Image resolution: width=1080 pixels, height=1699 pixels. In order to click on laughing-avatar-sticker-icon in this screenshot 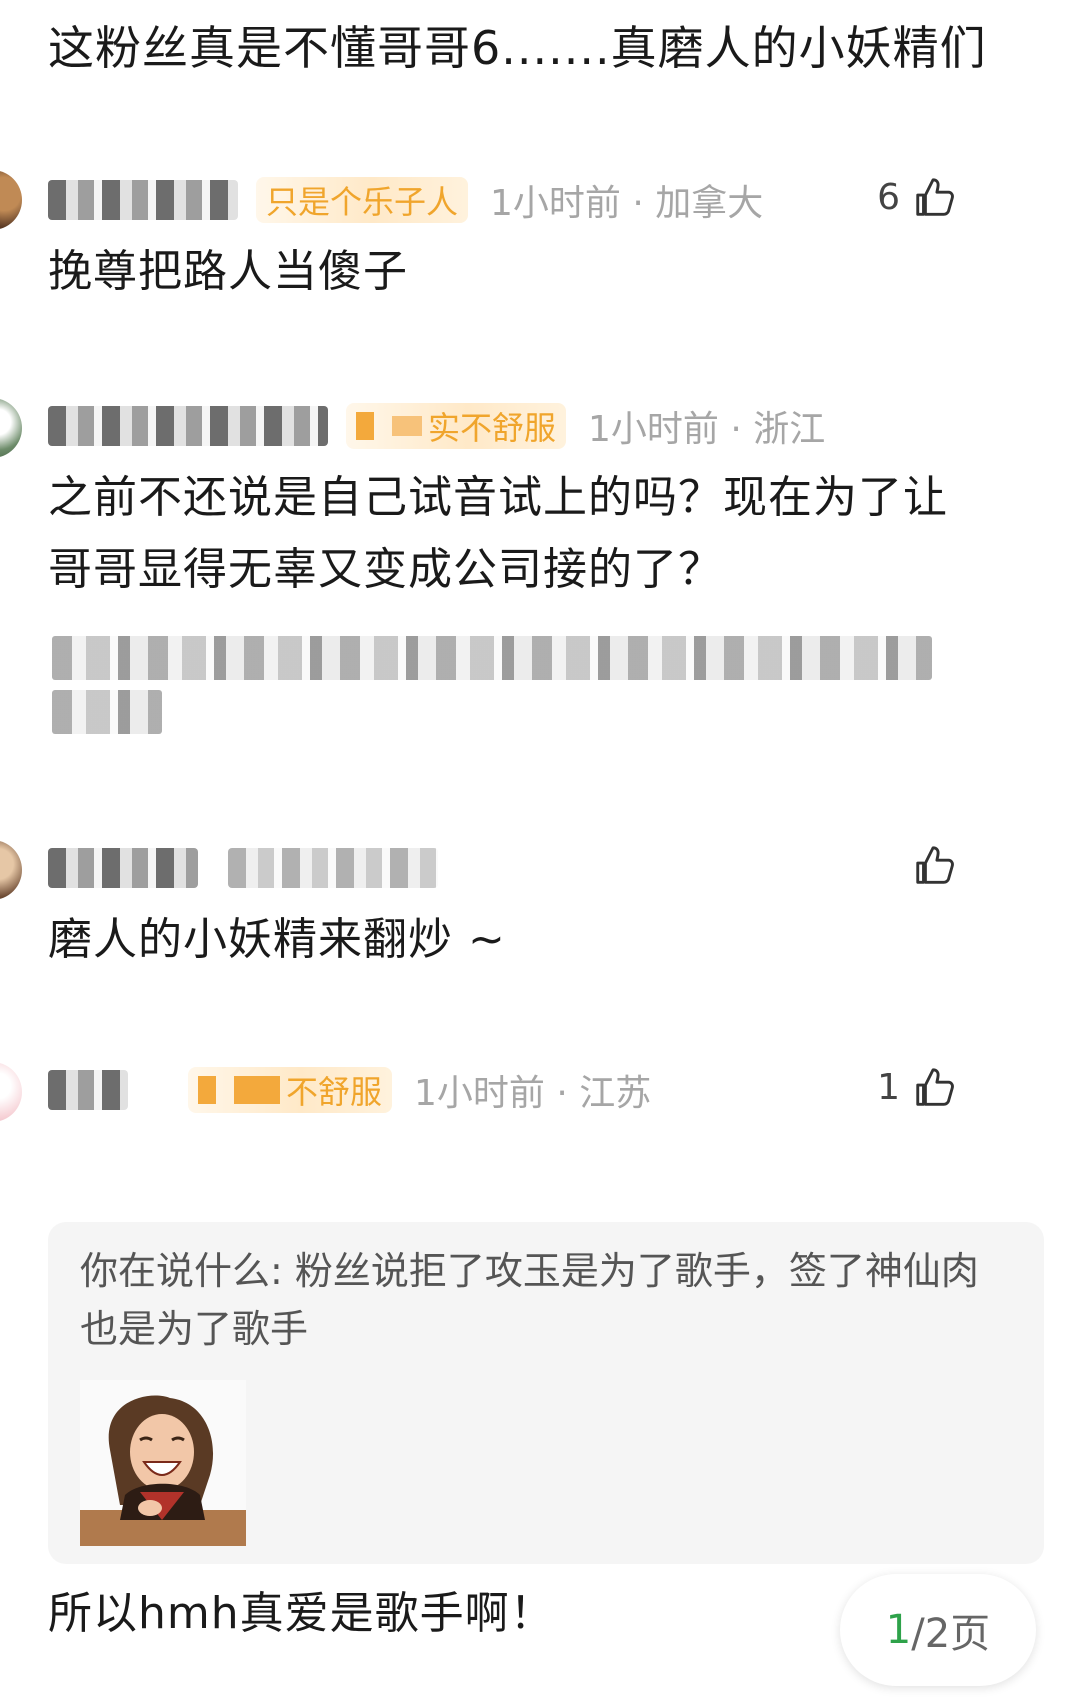, I will do `click(163, 1463)`.